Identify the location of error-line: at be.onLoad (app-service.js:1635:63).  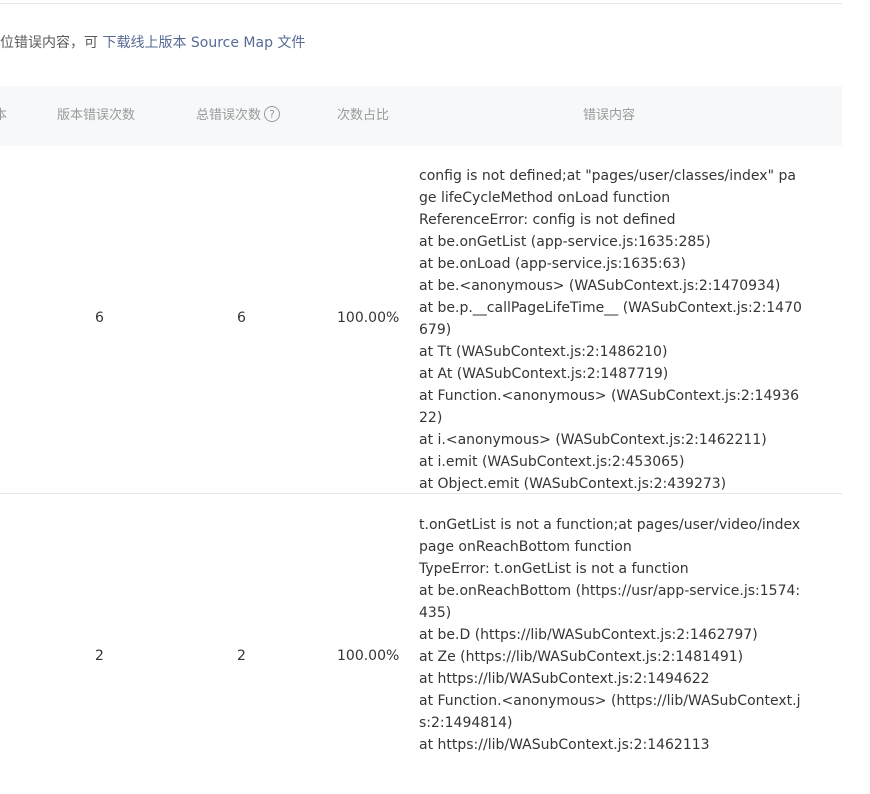
(552, 264).